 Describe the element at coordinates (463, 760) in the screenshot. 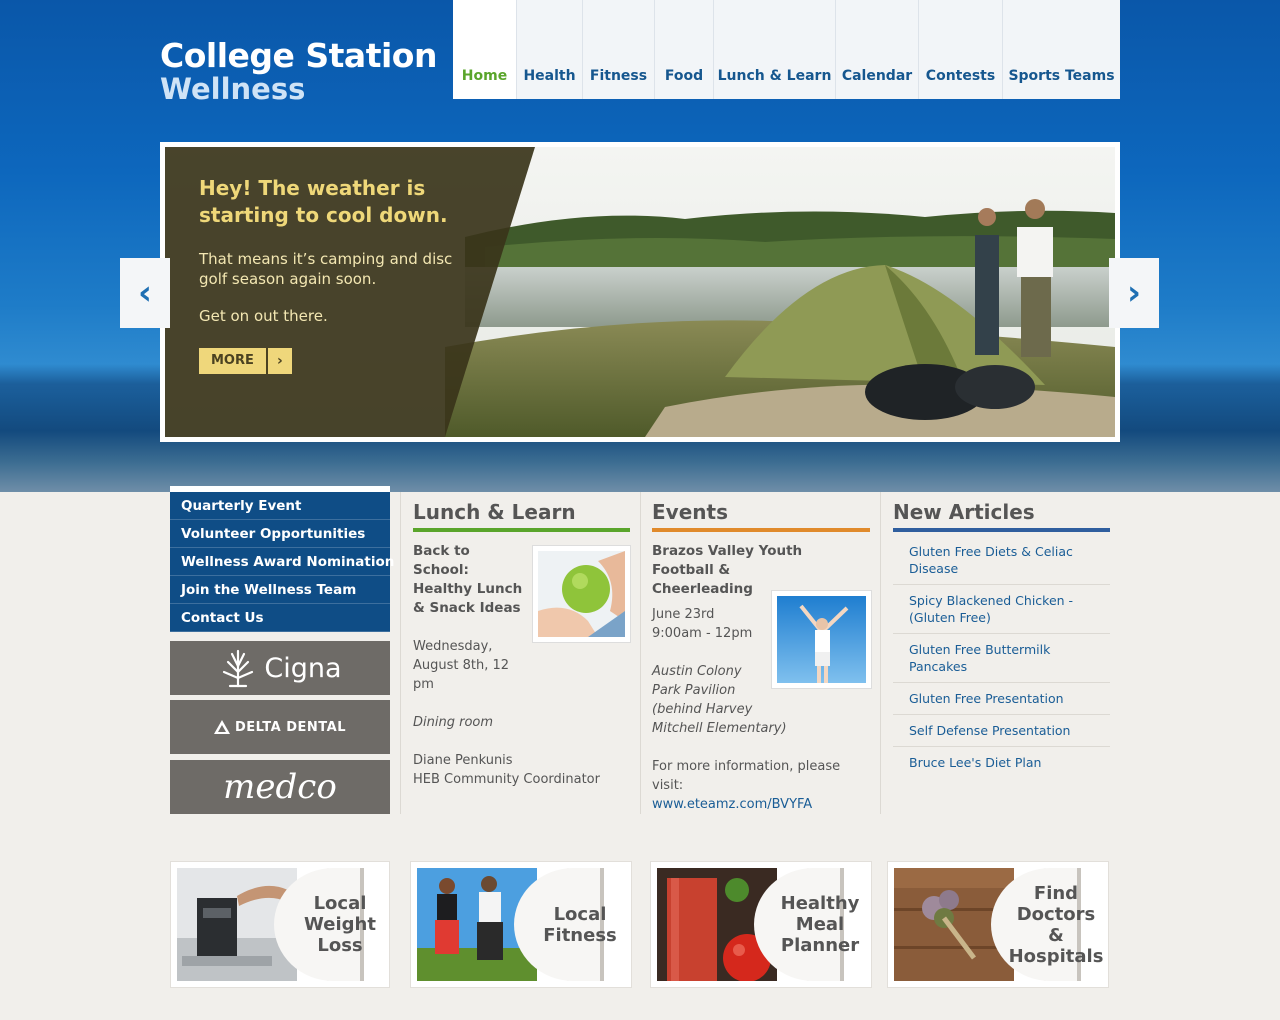

I see `lunch-presenter: Diane Penkunis` at that location.